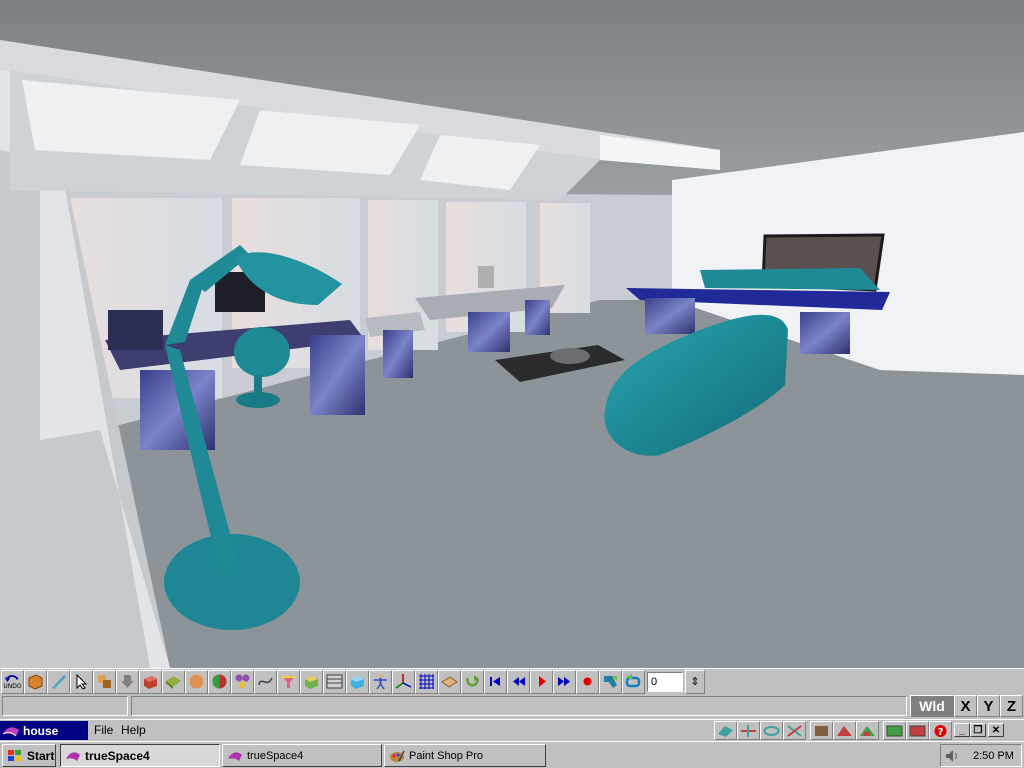 Image resolution: width=1024 pixels, height=768 pixels. I want to click on boolean-tool-button, so click(219, 681).